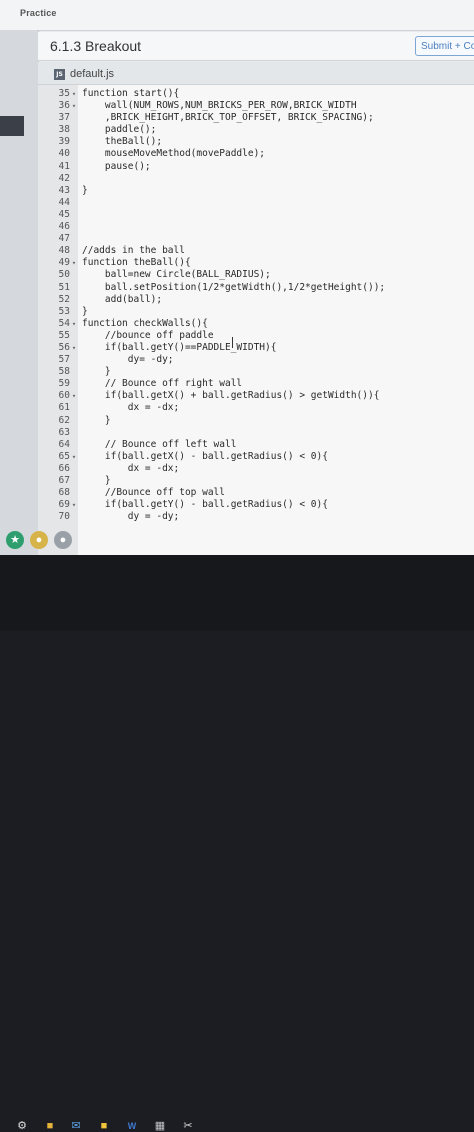  I want to click on code-text: //adds in the ball, so click(131, 251).